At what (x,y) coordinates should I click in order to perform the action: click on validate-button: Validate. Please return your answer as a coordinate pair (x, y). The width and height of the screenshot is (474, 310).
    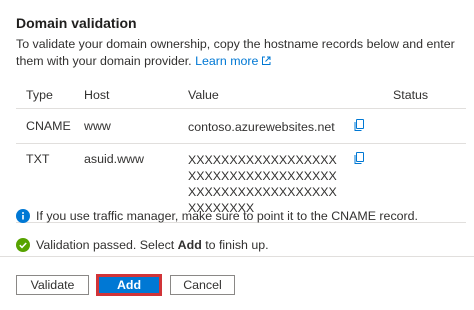
    Looking at the image, I should click on (52, 285).